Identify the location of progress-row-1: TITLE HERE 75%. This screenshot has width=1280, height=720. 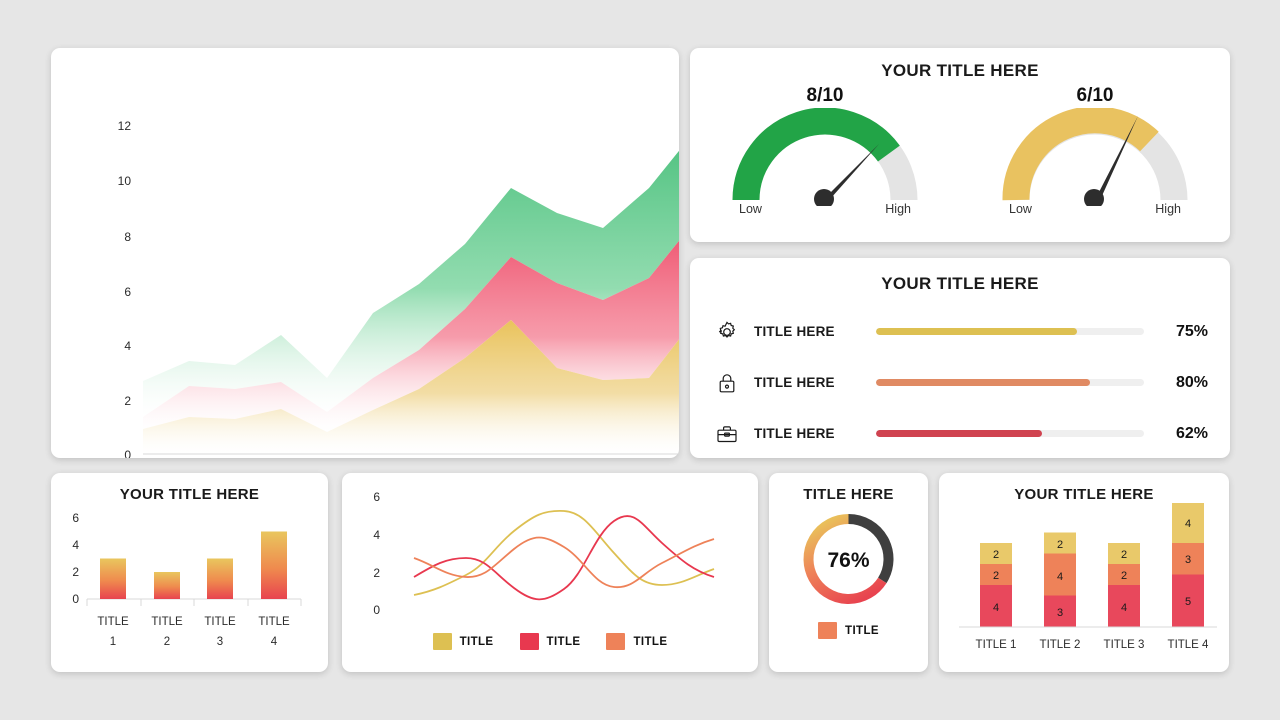
(960, 331).